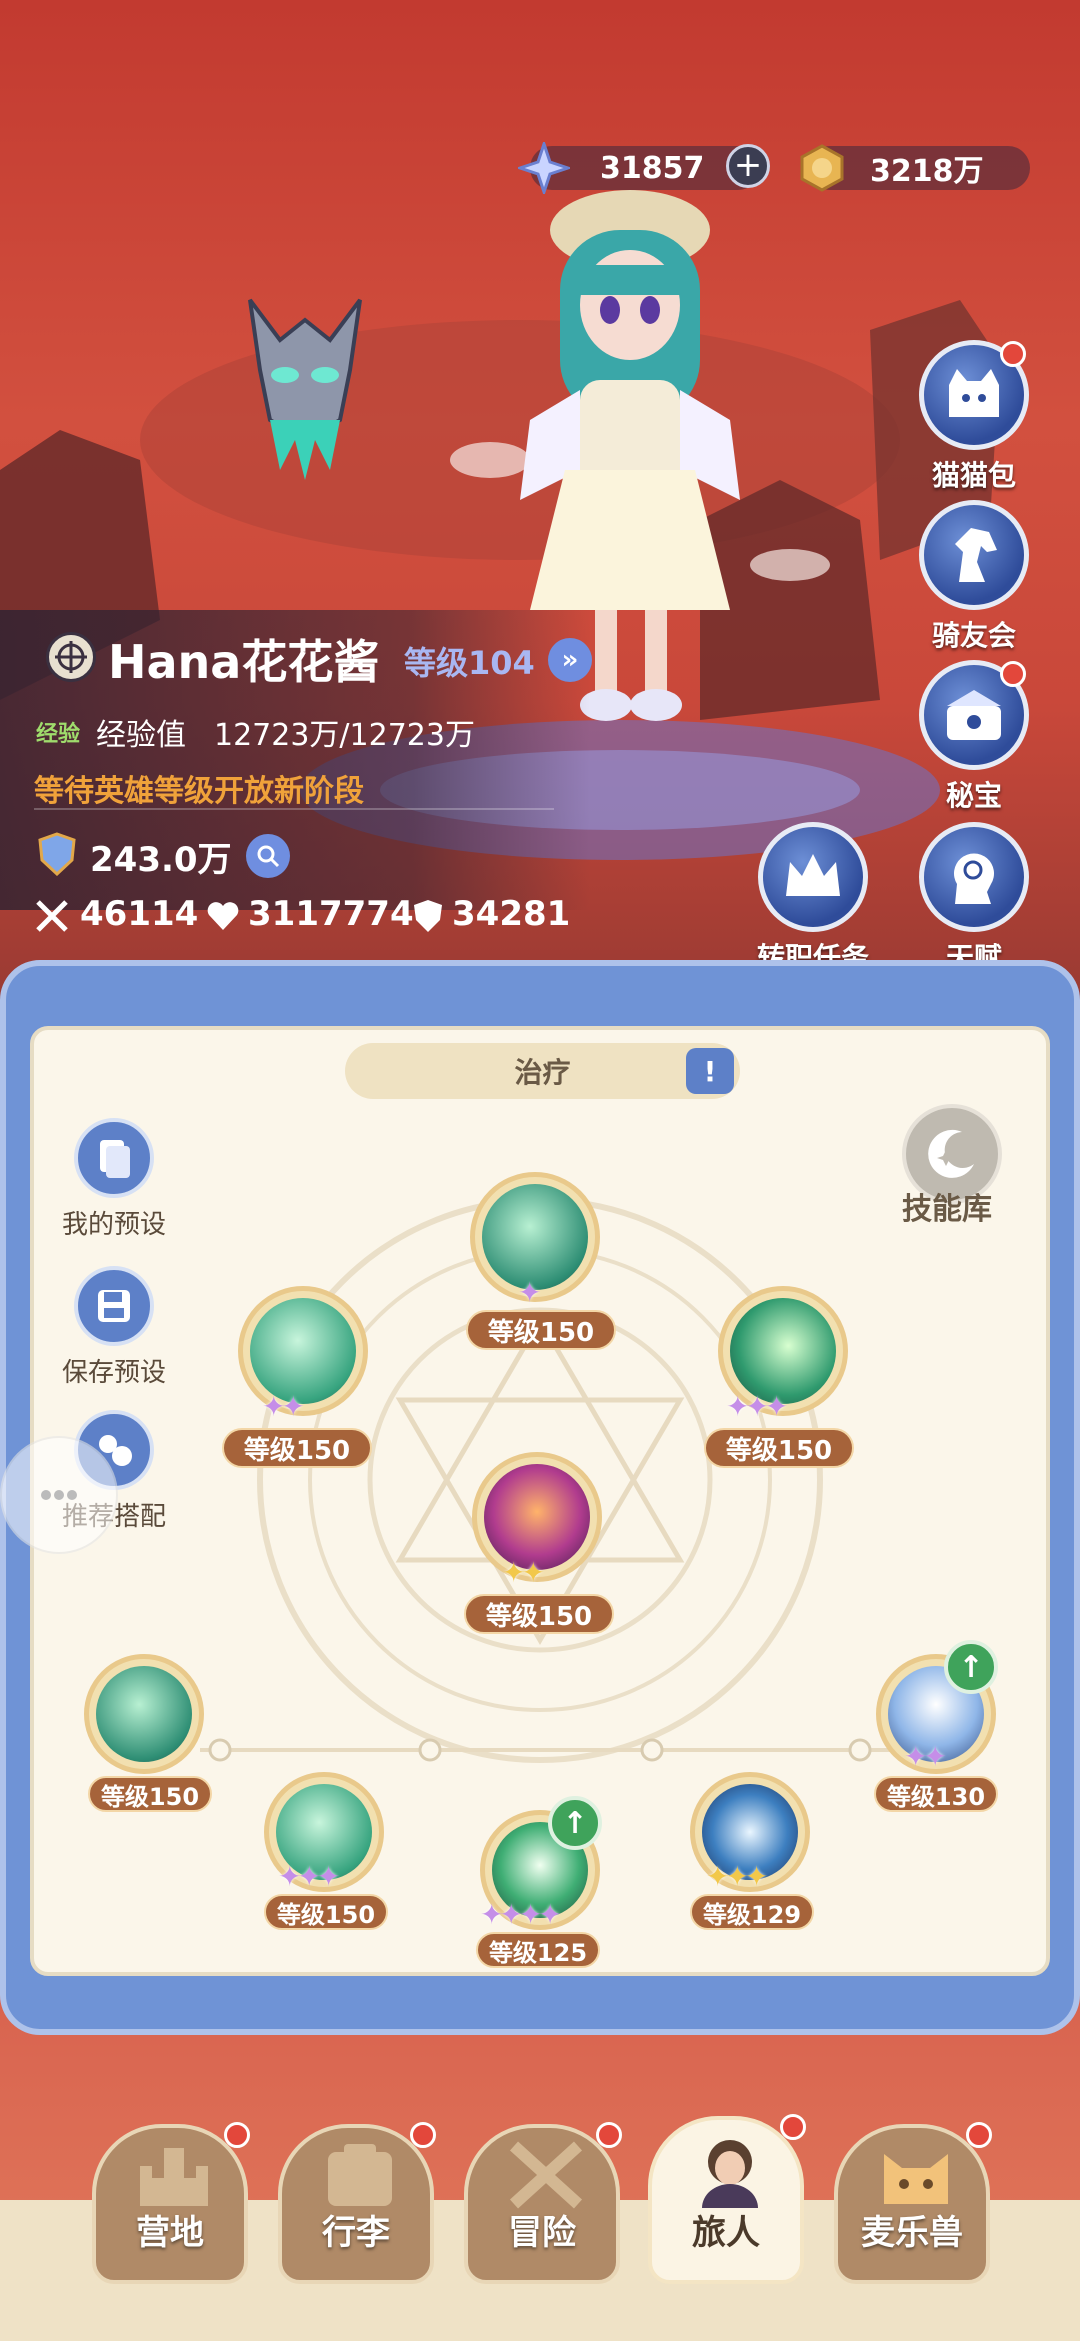 This screenshot has height=2341, width=1080. I want to click on skill-links-decoration, so click(550, 1750).